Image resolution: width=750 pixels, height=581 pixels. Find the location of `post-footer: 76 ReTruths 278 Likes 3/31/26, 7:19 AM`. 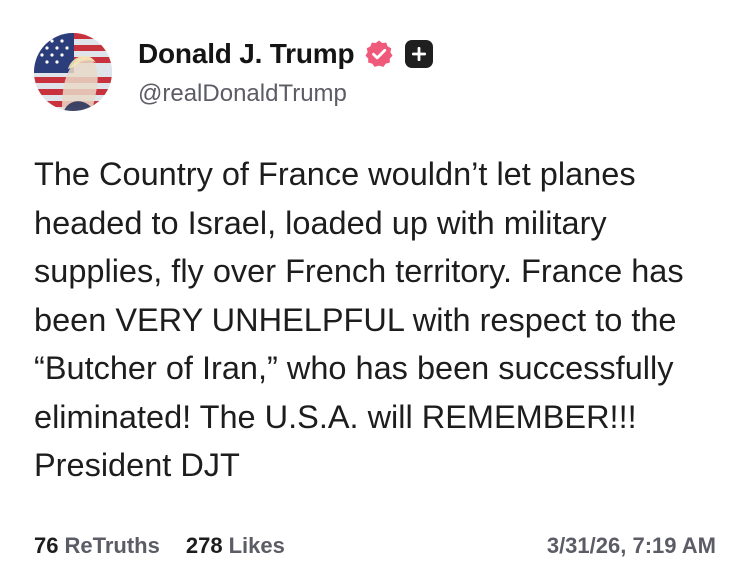

post-footer: 76 ReTruths 278 Likes 3/31/26, 7:19 AM is located at coordinates (375, 546).